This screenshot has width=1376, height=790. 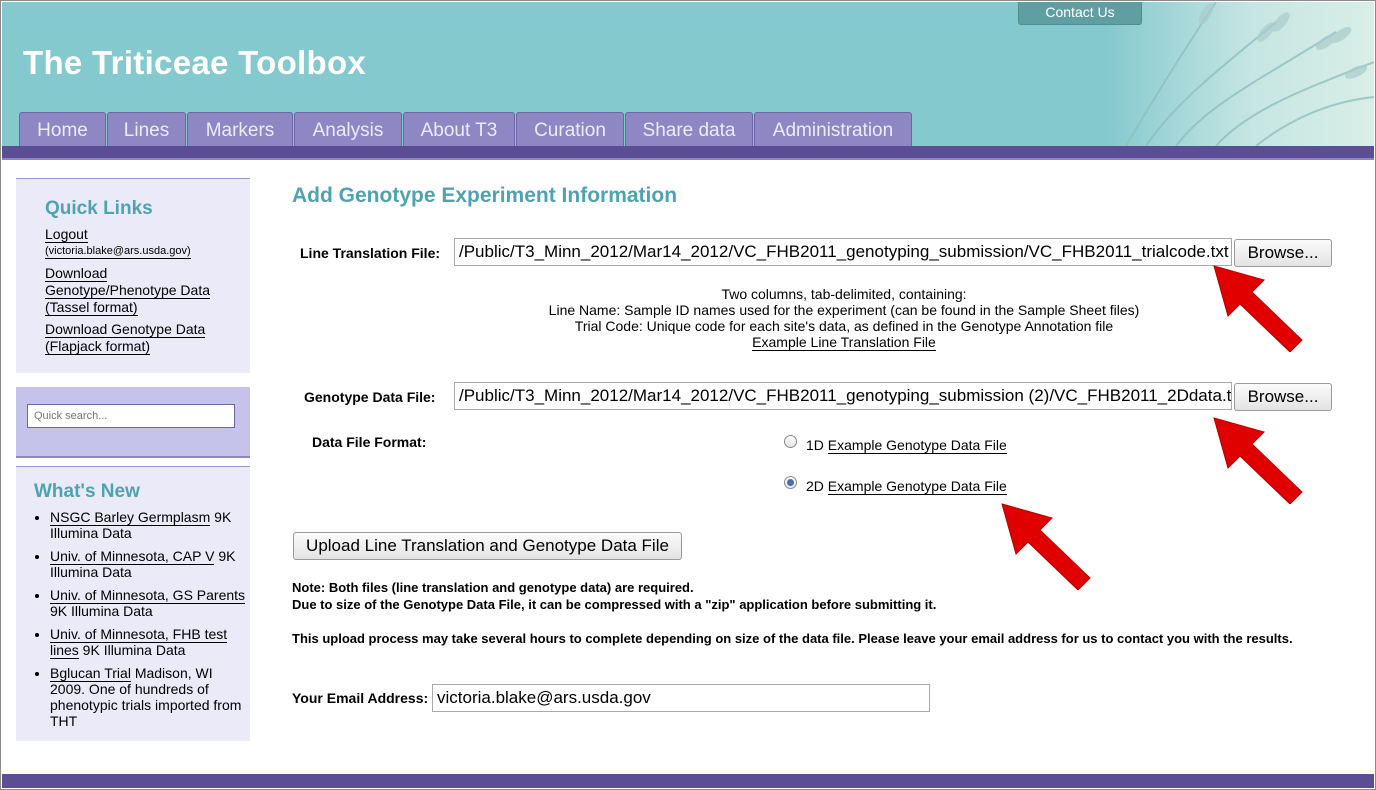 I want to click on quick-links-title: Quick Links, so click(x=99, y=208).